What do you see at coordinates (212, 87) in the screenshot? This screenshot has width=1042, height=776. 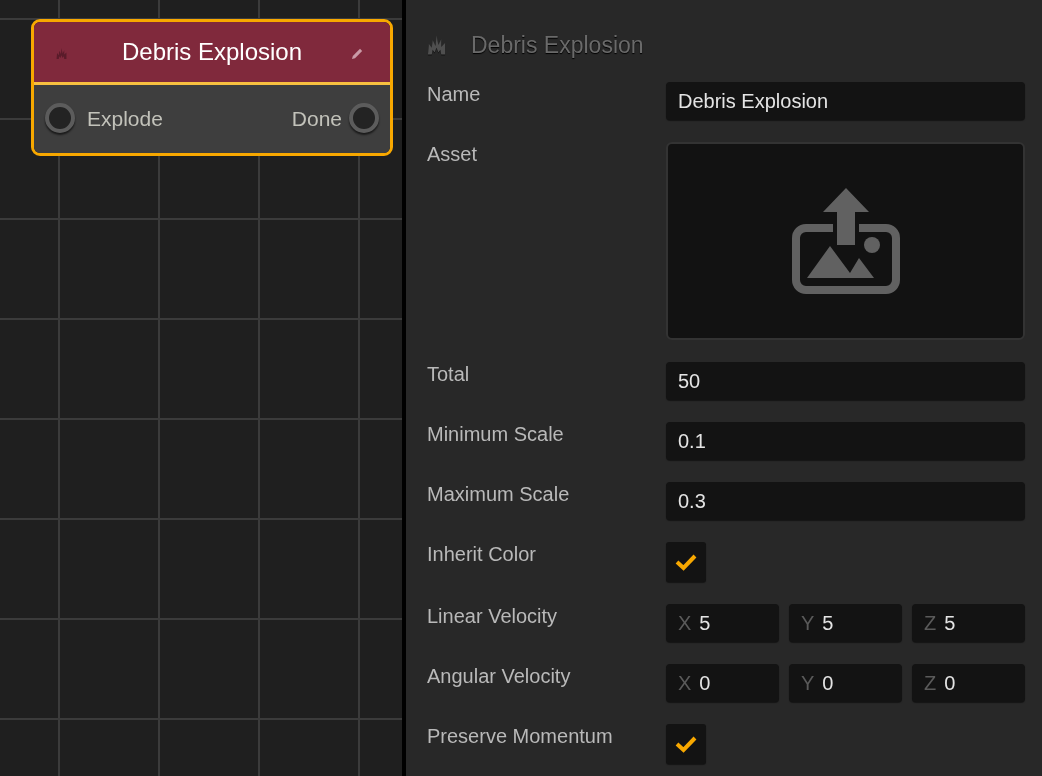 I see `graph-node: Debris Explosion Explode Done` at bounding box center [212, 87].